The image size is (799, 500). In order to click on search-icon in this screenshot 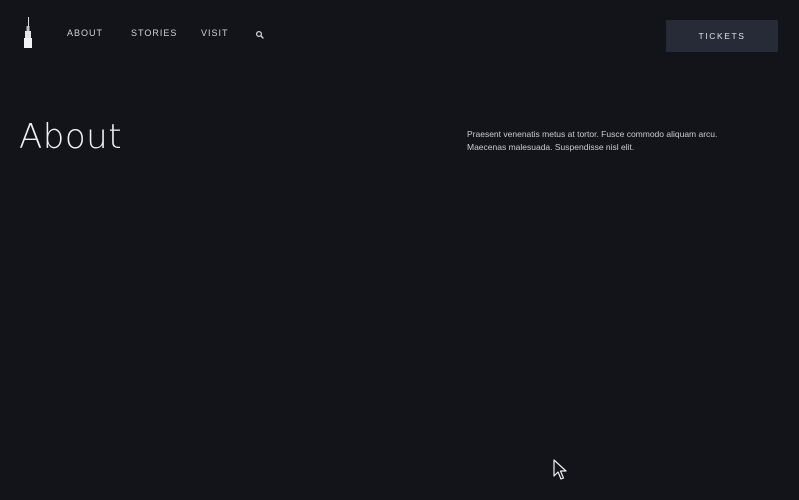, I will do `click(260, 33)`.